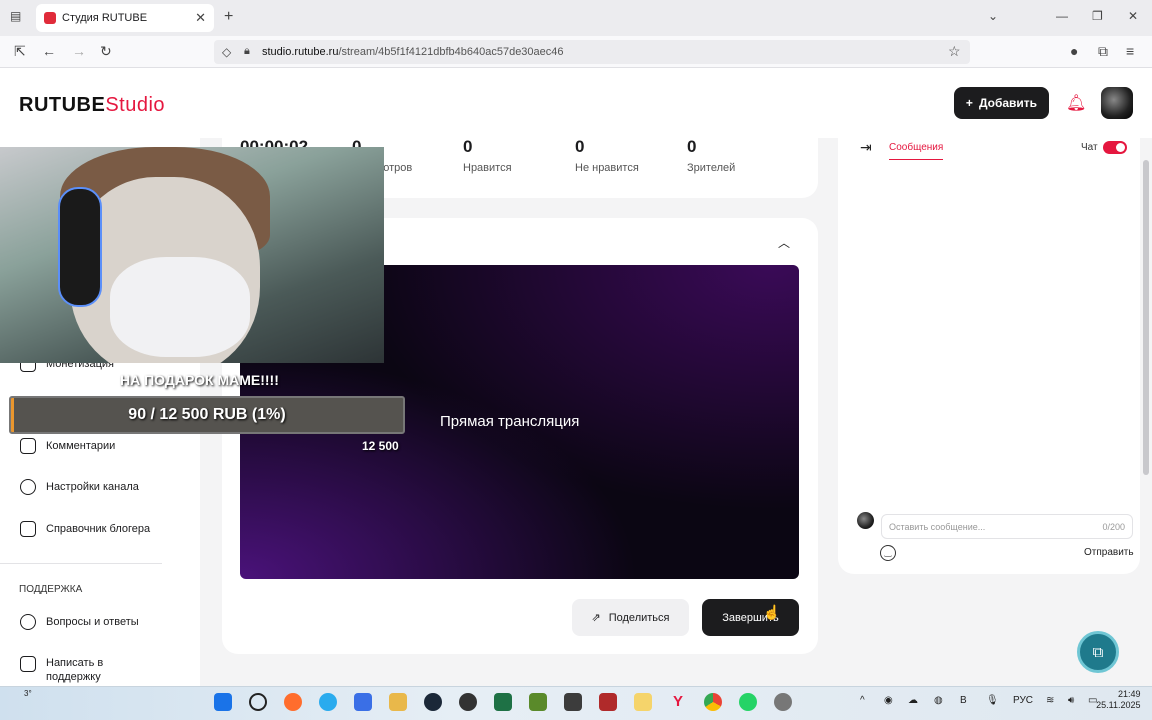 The width and height of the screenshot is (1152, 720). What do you see at coordinates (678, 702) in the screenshot?
I see `yandex-icon: Y` at bounding box center [678, 702].